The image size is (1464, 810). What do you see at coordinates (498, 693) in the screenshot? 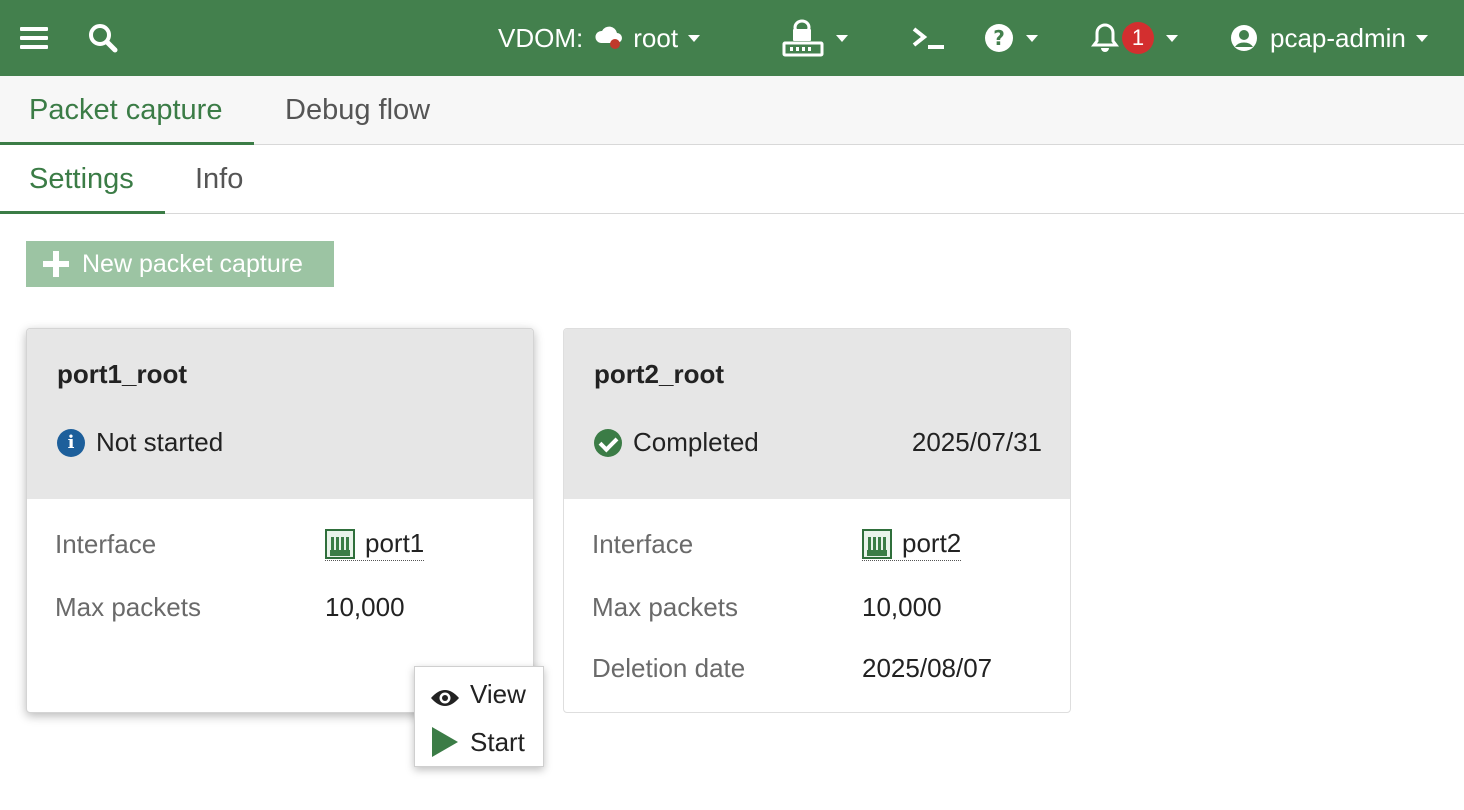
I see `menu-item-label: View` at bounding box center [498, 693].